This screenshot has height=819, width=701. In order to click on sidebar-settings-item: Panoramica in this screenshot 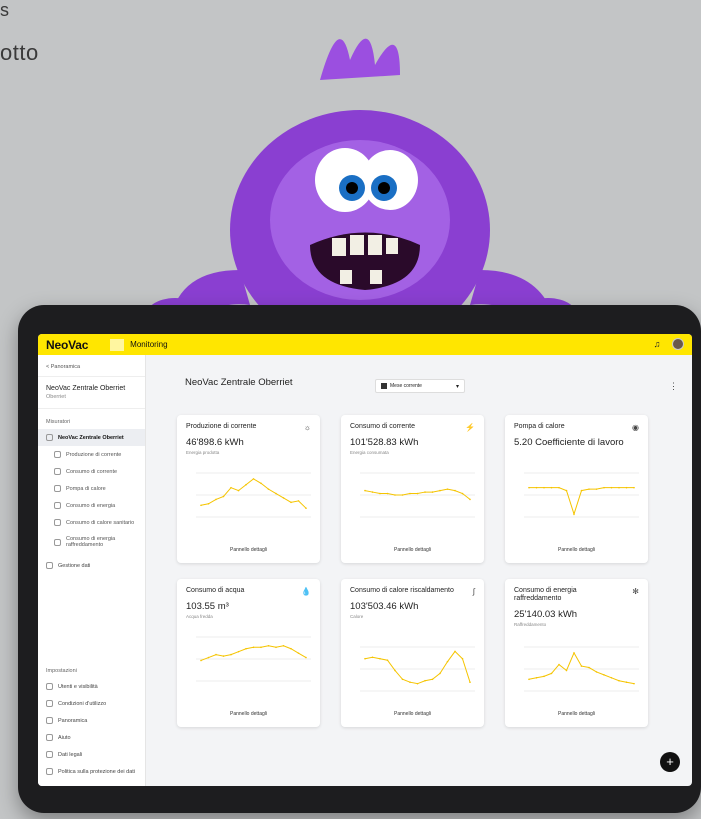, I will do `click(91, 720)`.